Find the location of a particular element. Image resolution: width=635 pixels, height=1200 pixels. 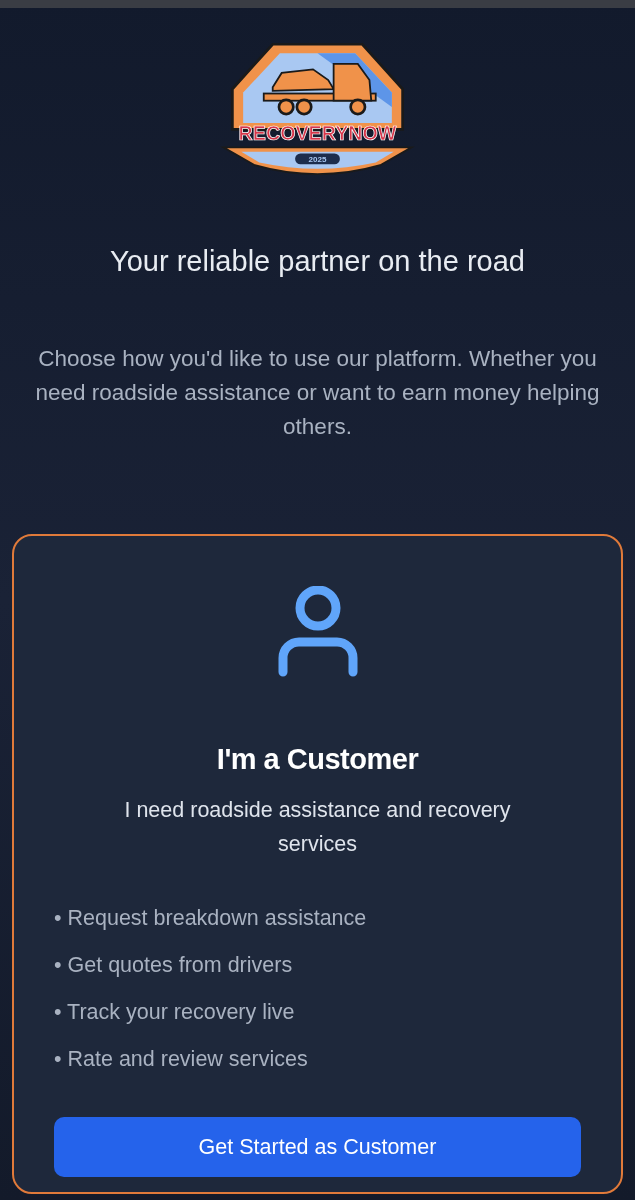

card-subtitle: I need roadside assistance and recovery services is located at coordinates (317, 827).